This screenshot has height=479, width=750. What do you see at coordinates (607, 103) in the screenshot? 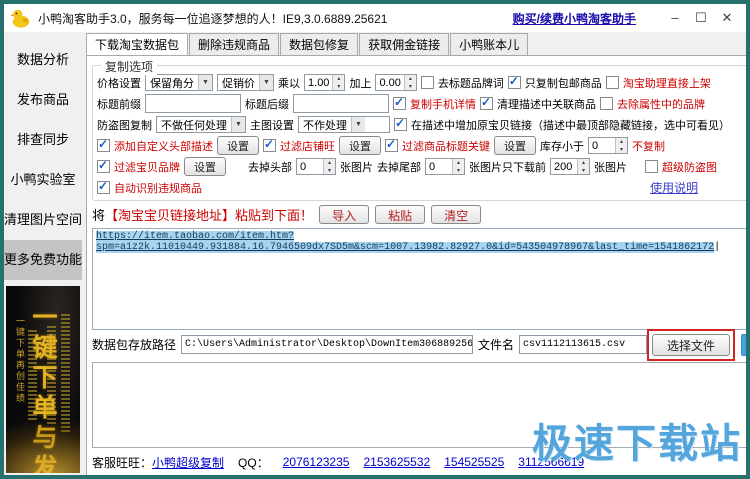
I see `strip-attribute-brand-checkbox` at bounding box center [607, 103].